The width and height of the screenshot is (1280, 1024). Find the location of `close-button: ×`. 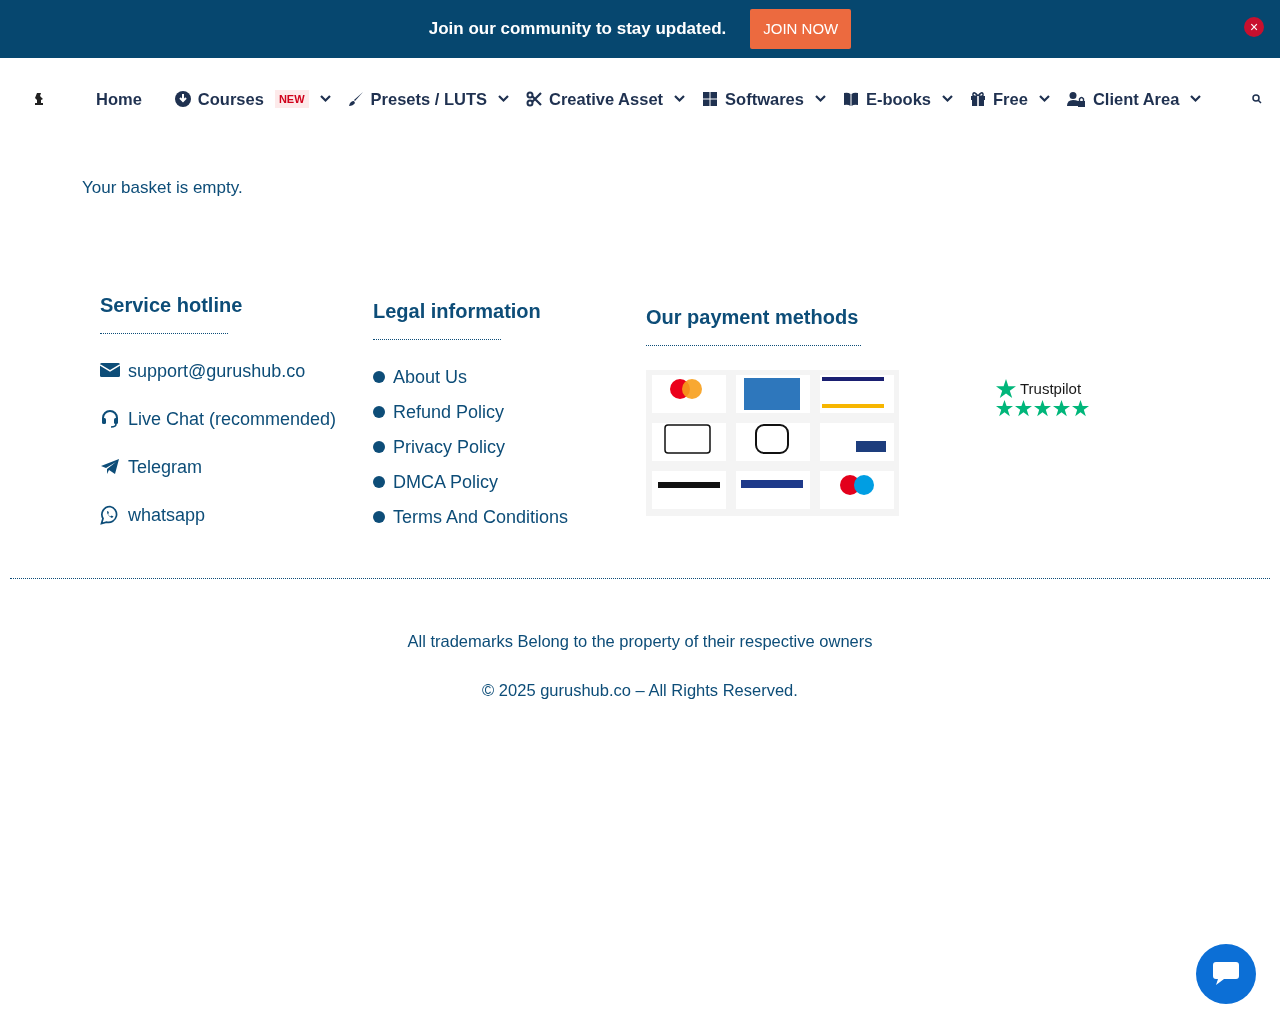

close-button: × is located at coordinates (1254, 27).